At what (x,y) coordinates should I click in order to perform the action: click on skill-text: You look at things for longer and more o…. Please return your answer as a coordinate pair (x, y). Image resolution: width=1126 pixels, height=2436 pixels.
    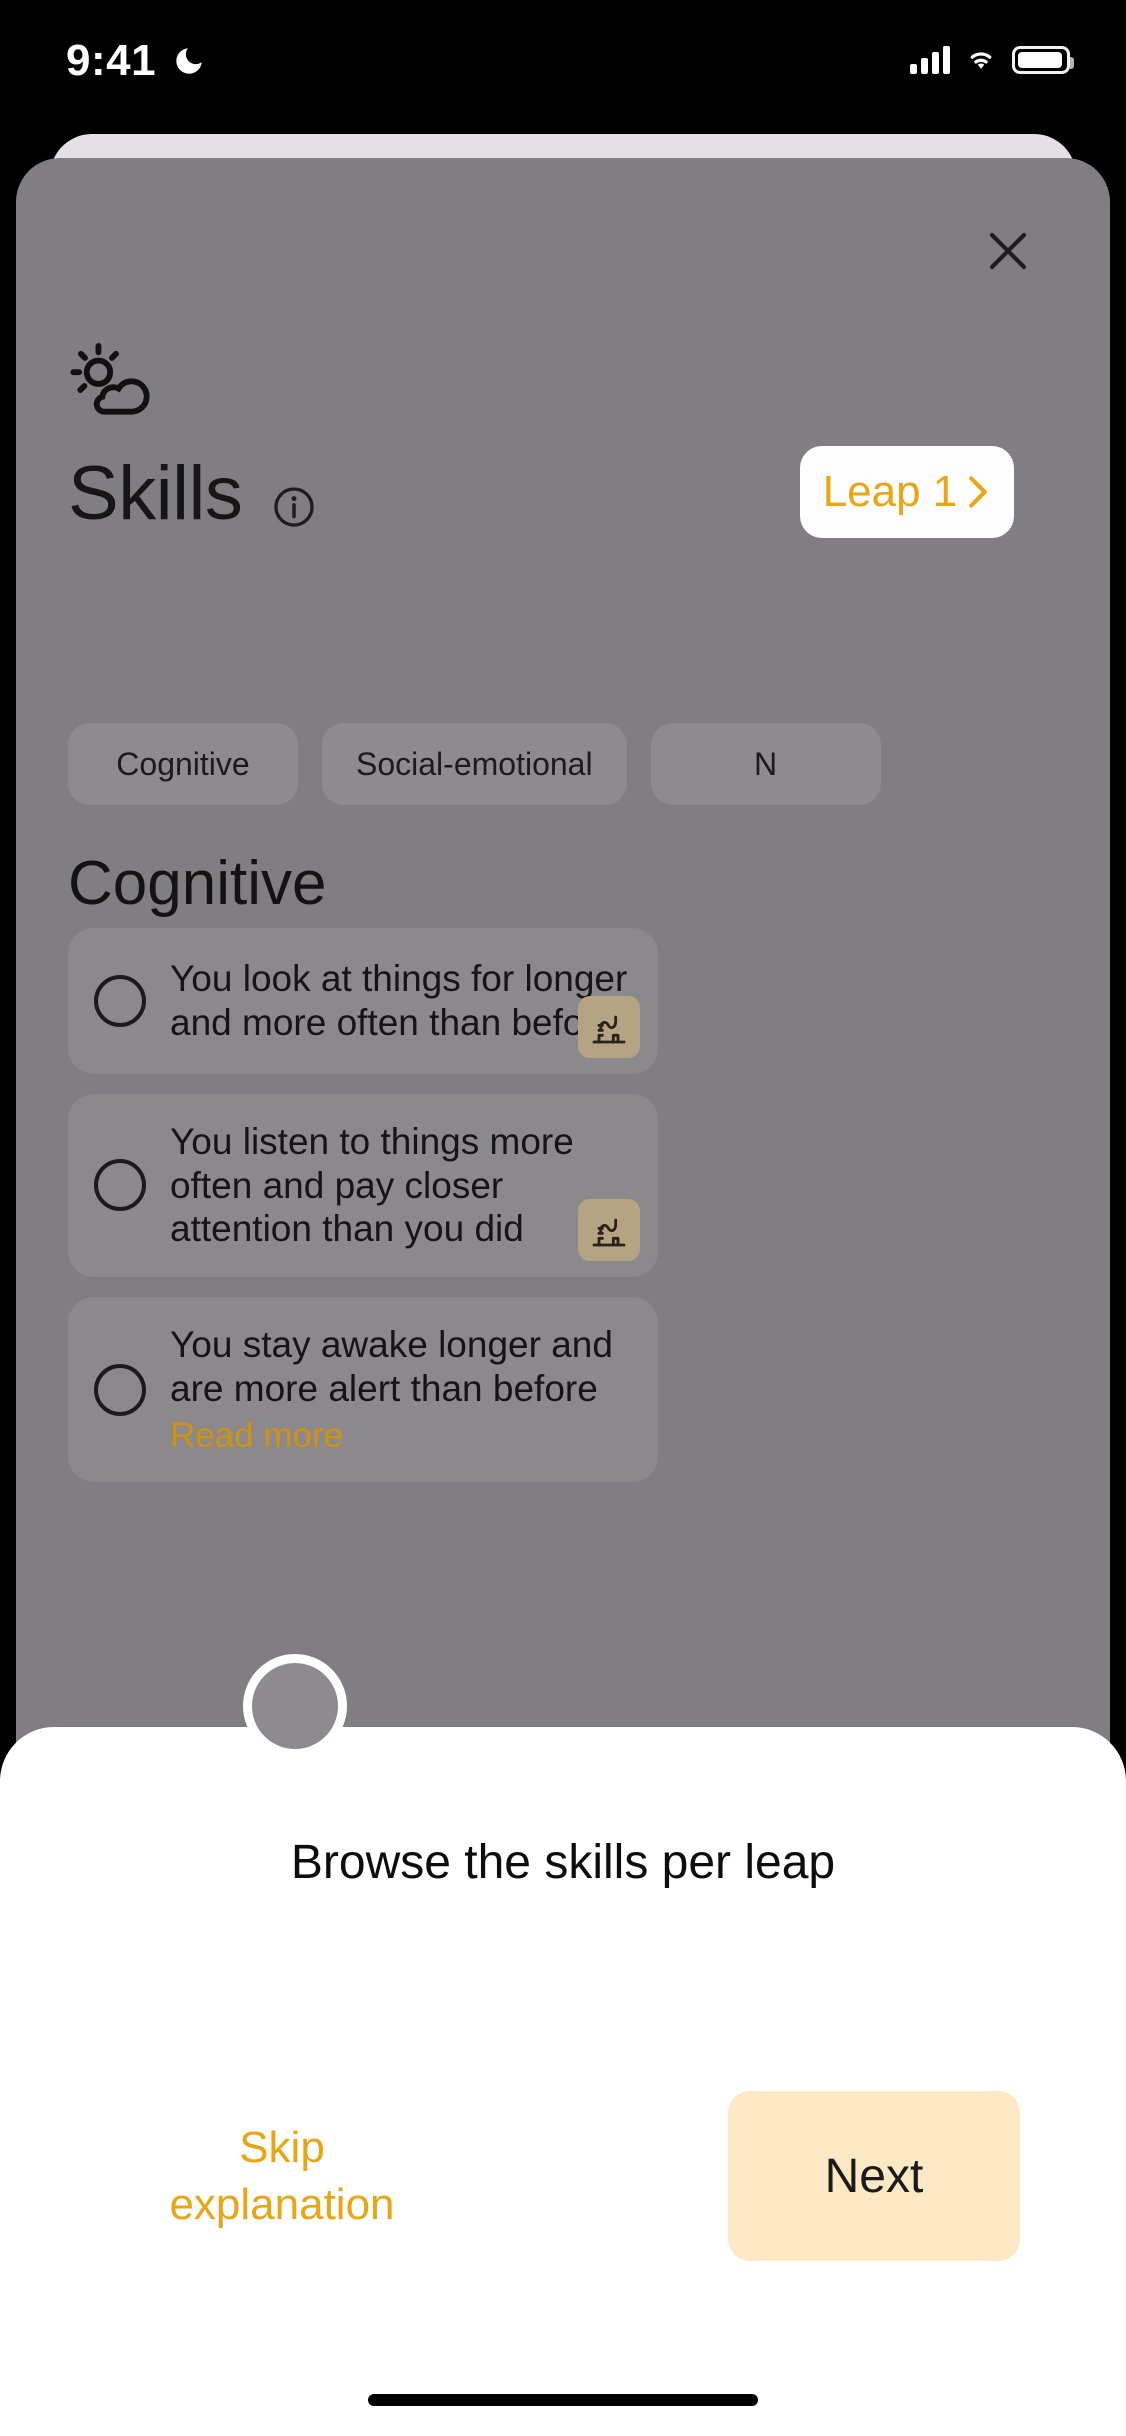
    Looking at the image, I should click on (399, 1000).